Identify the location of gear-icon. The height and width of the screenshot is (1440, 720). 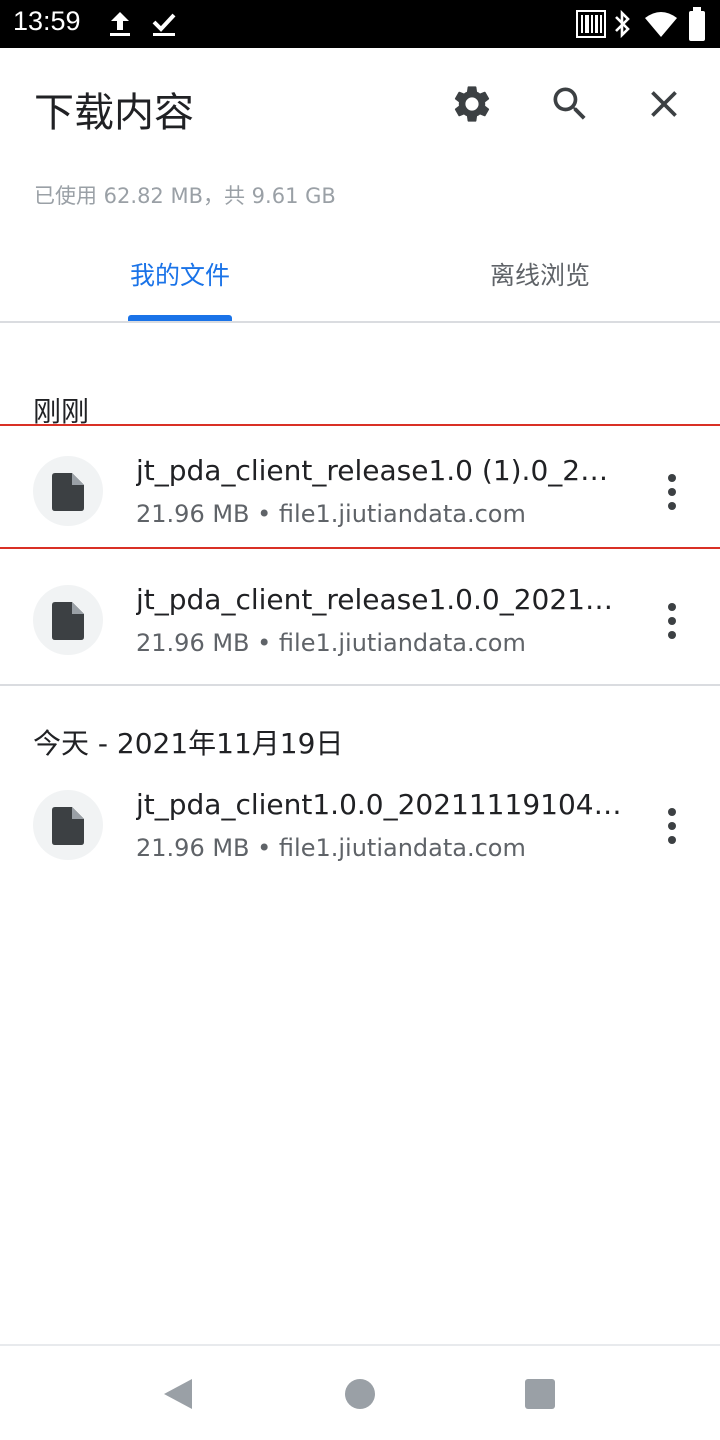
(472, 104).